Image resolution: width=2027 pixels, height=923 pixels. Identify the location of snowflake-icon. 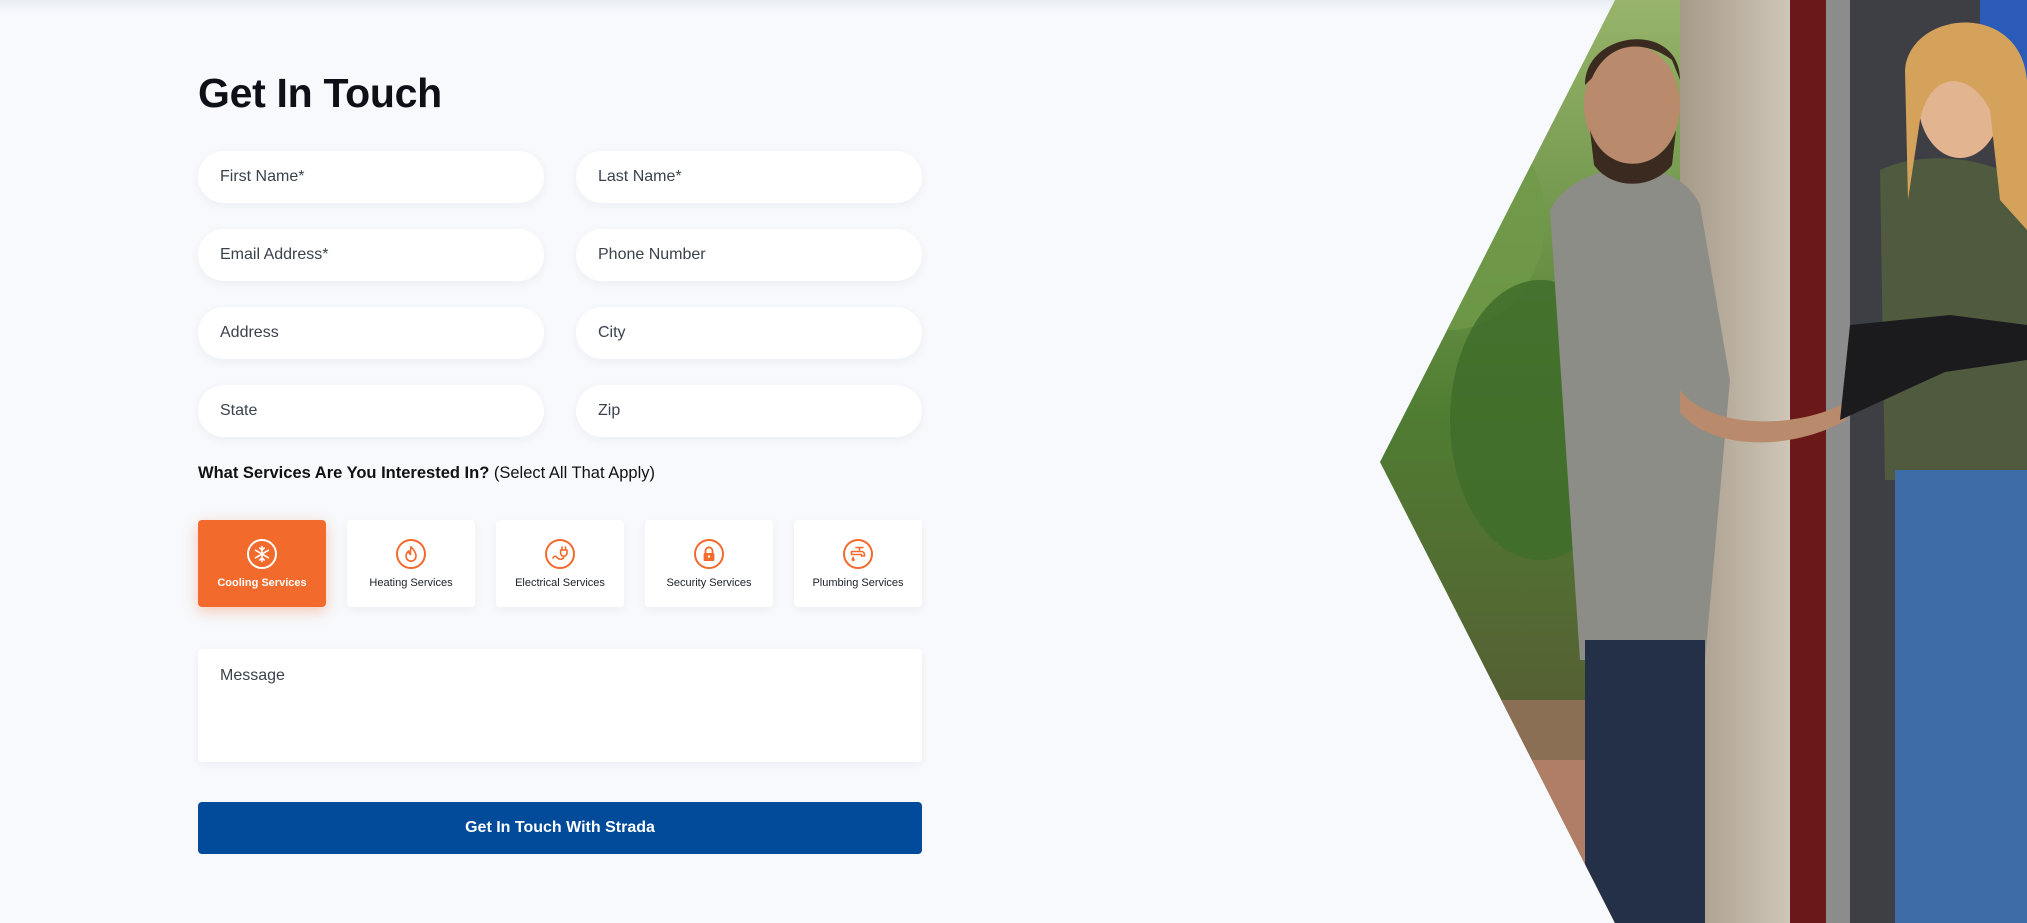
(262, 553).